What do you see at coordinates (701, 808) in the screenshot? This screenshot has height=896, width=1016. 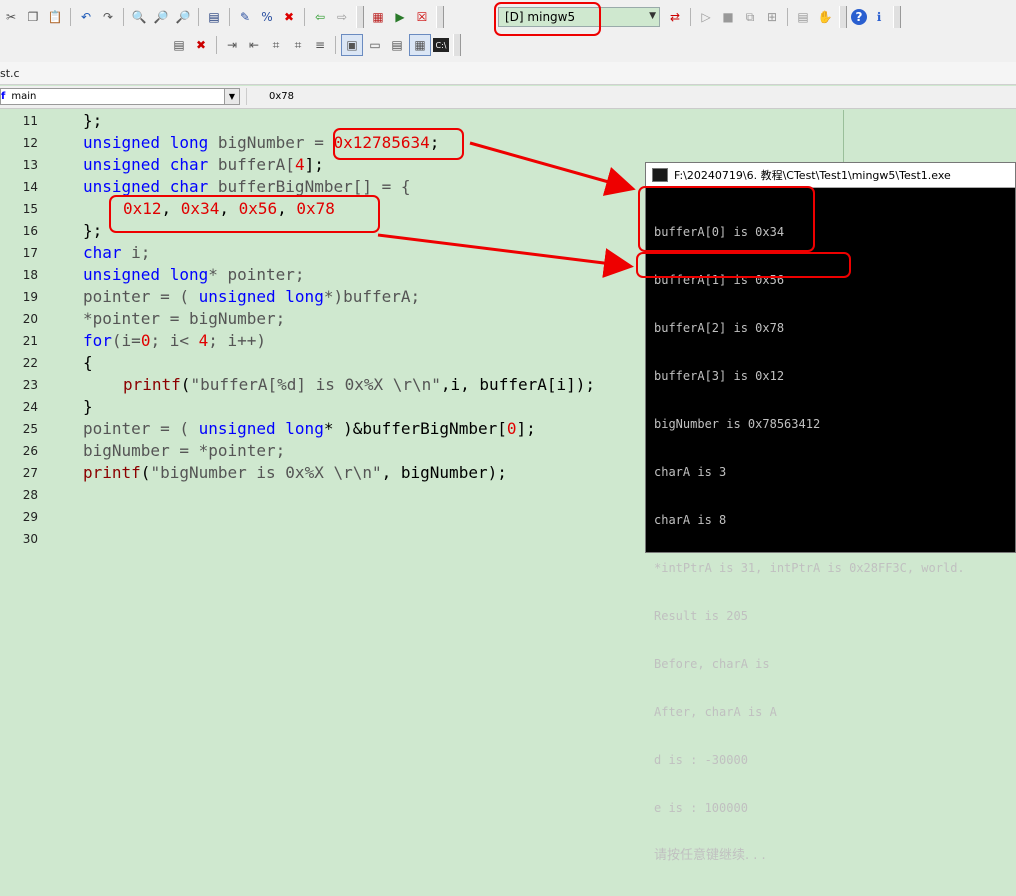 I see `console-line: e is : 100000` at bounding box center [701, 808].